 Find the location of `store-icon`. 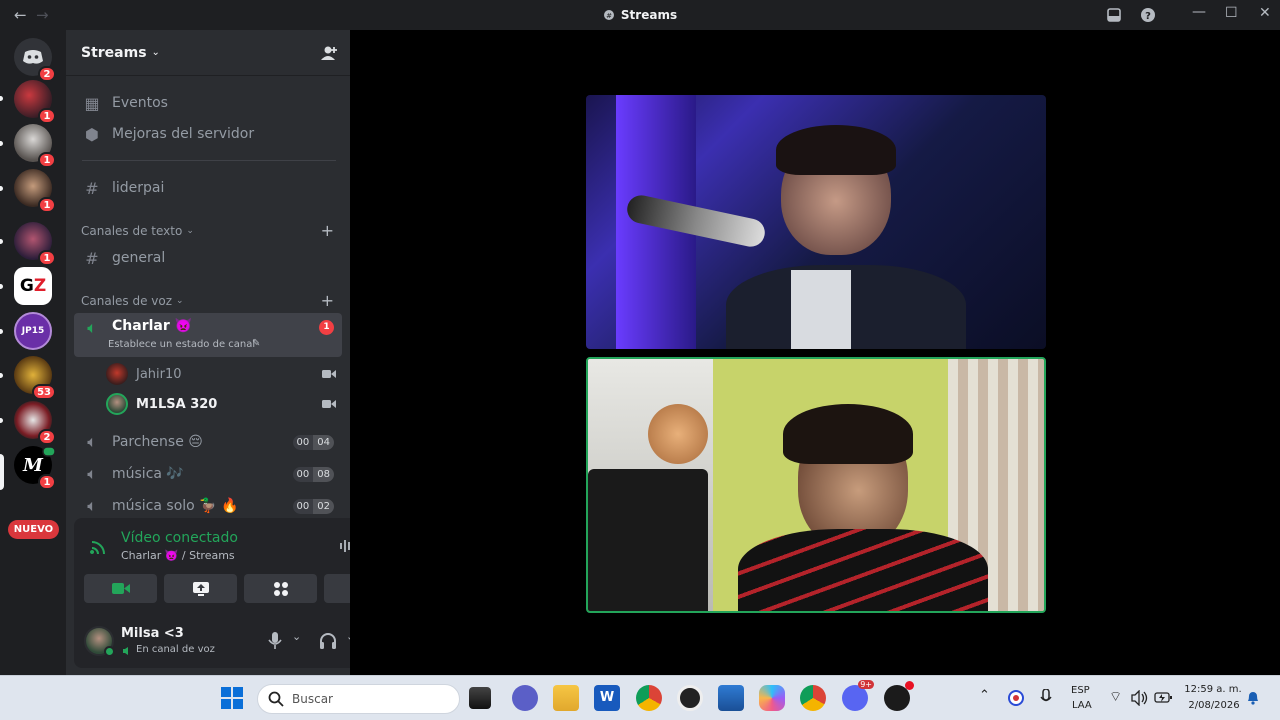

store-icon is located at coordinates (731, 698).